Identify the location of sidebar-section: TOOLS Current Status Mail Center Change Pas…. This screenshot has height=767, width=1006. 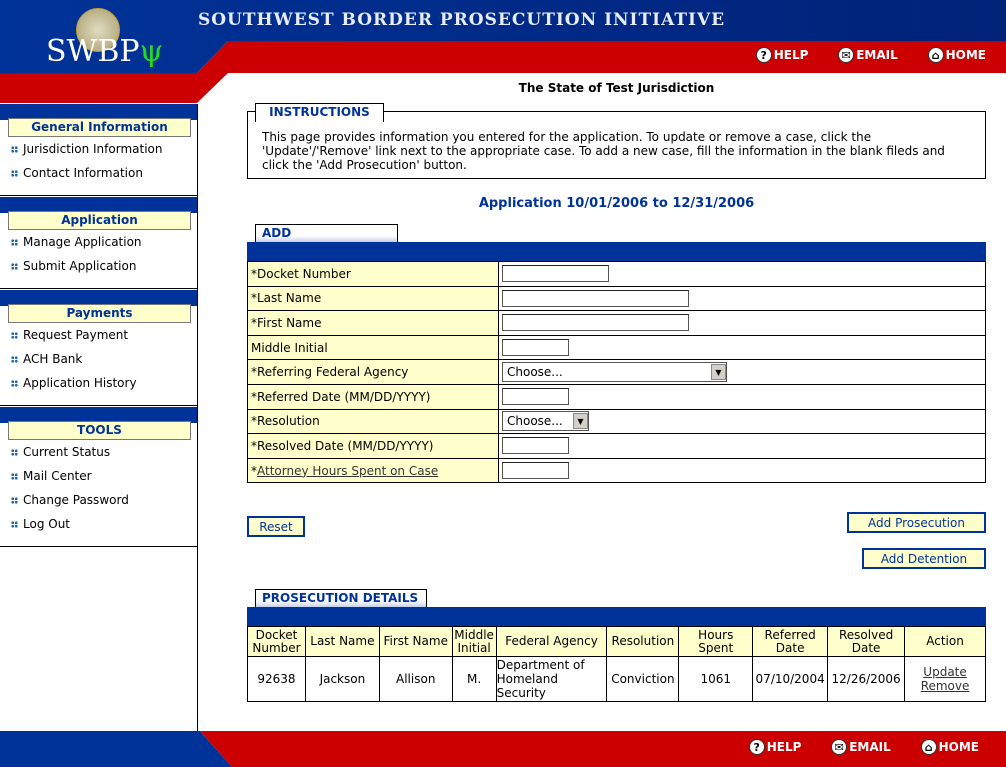
(98, 477).